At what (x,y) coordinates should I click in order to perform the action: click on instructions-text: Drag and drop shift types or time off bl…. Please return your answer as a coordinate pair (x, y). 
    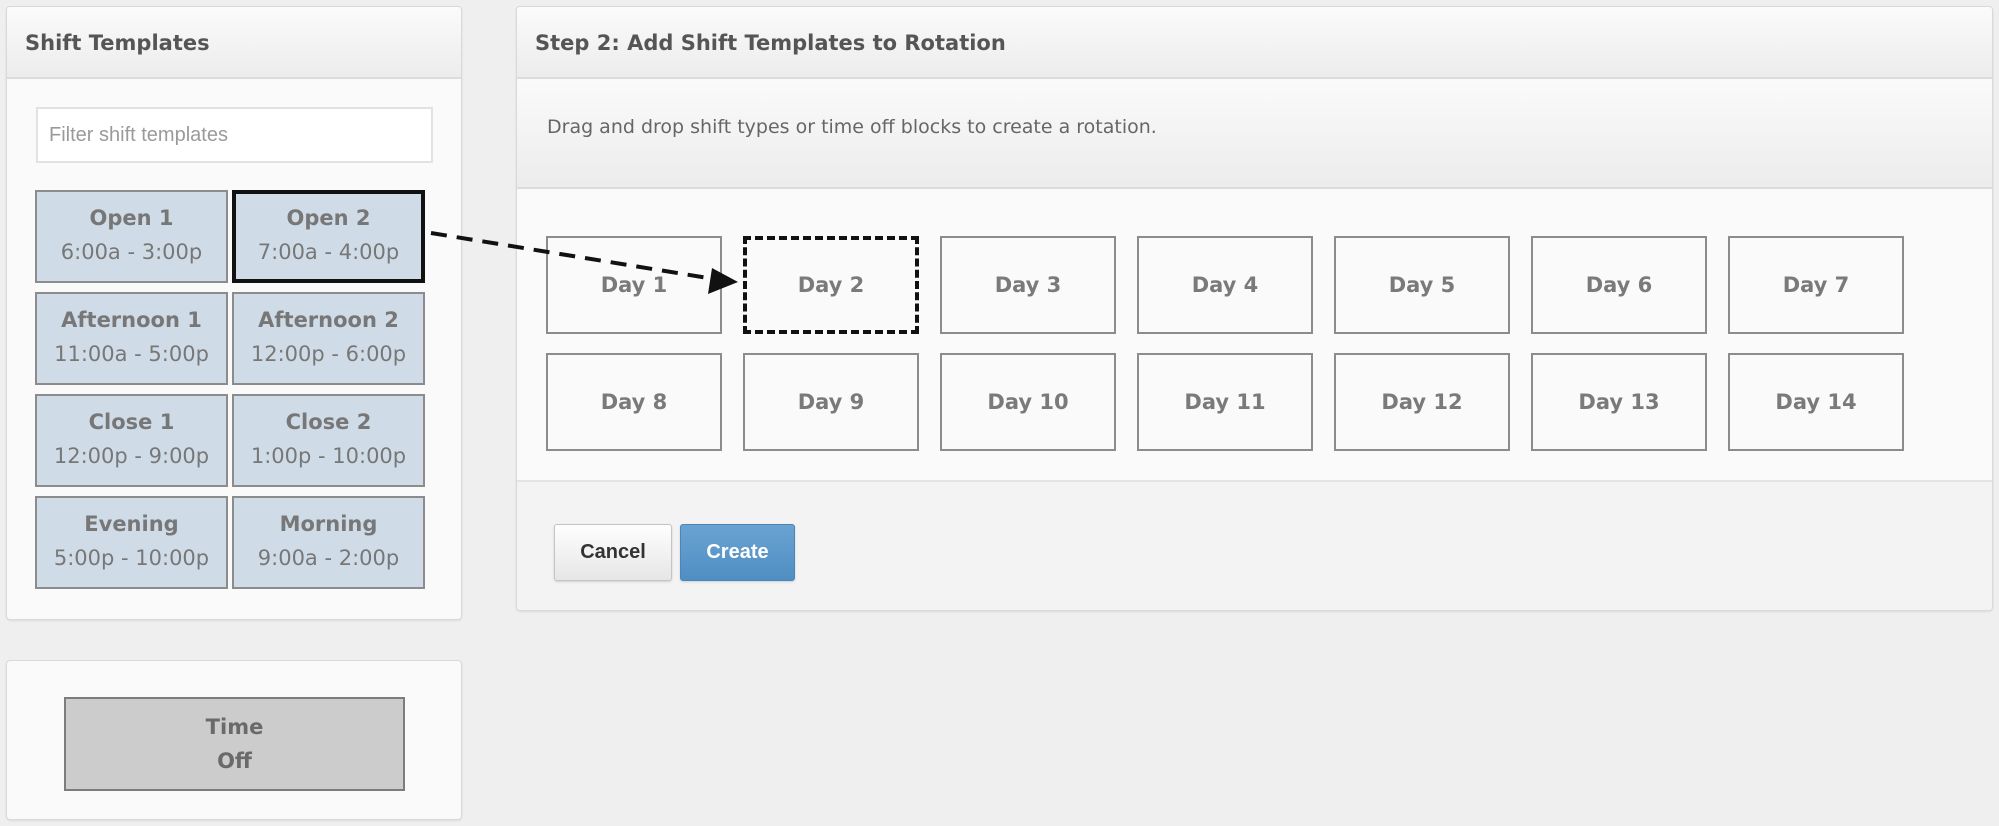
    Looking at the image, I should click on (852, 127).